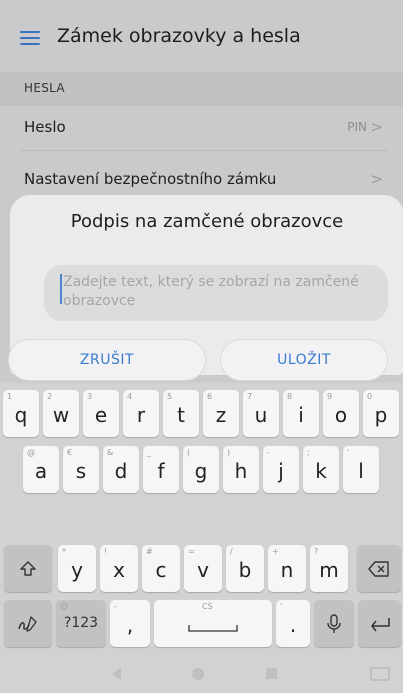 This screenshot has height=693, width=403. Describe the element at coordinates (64, 606) in the screenshot. I see `key-hint: ☺` at that location.